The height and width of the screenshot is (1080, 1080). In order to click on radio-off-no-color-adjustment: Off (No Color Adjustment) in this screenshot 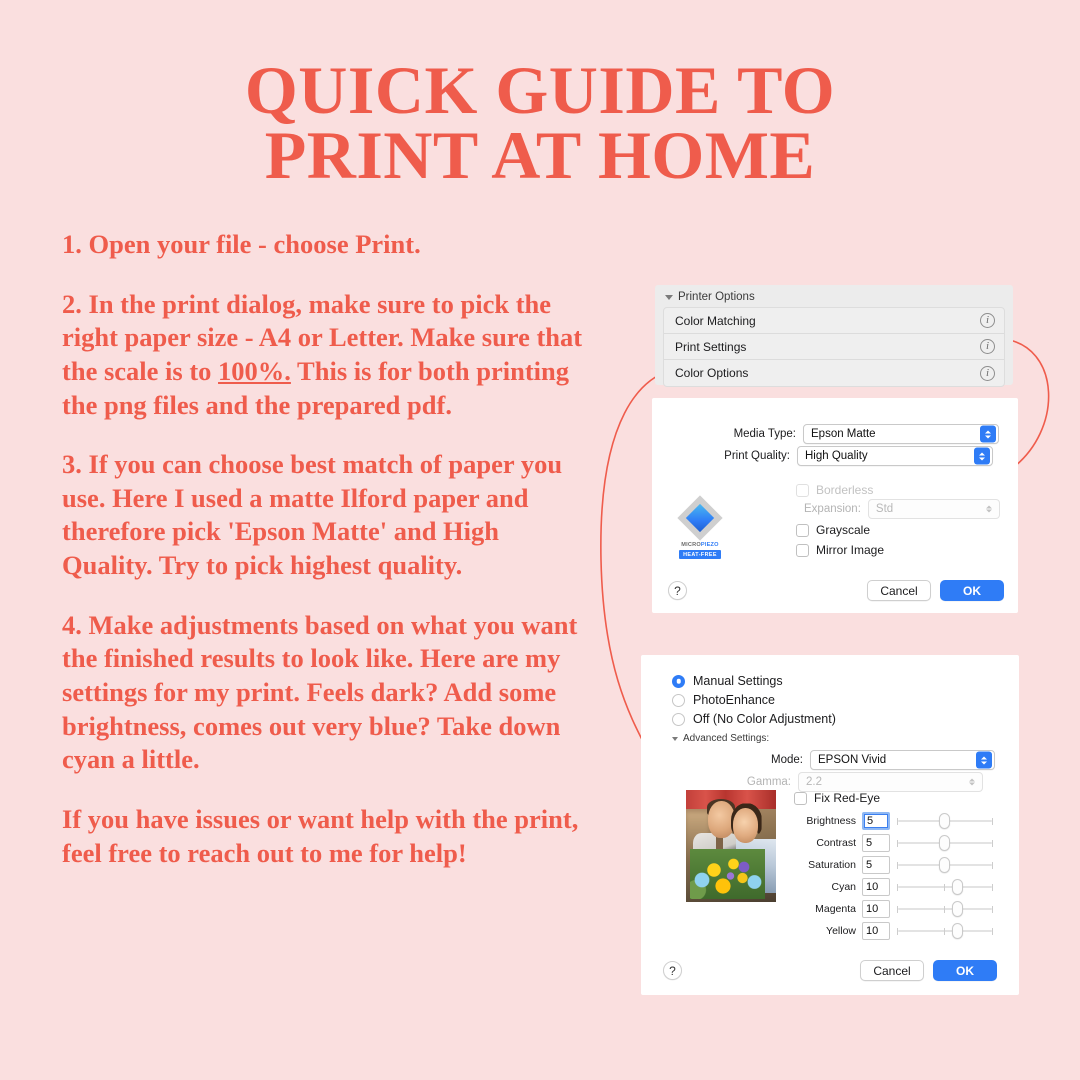, I will do `click(754, 719)`.